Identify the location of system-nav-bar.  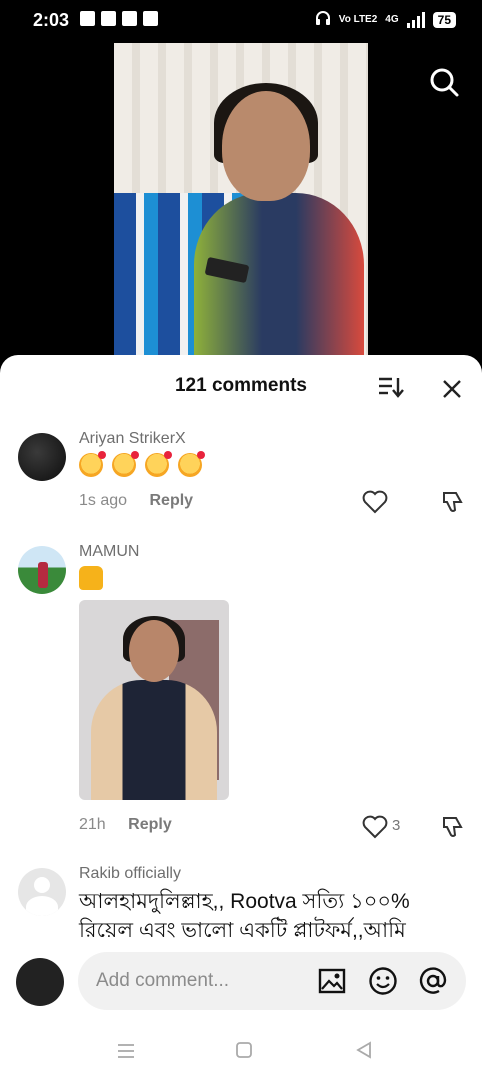
(241, 1050).